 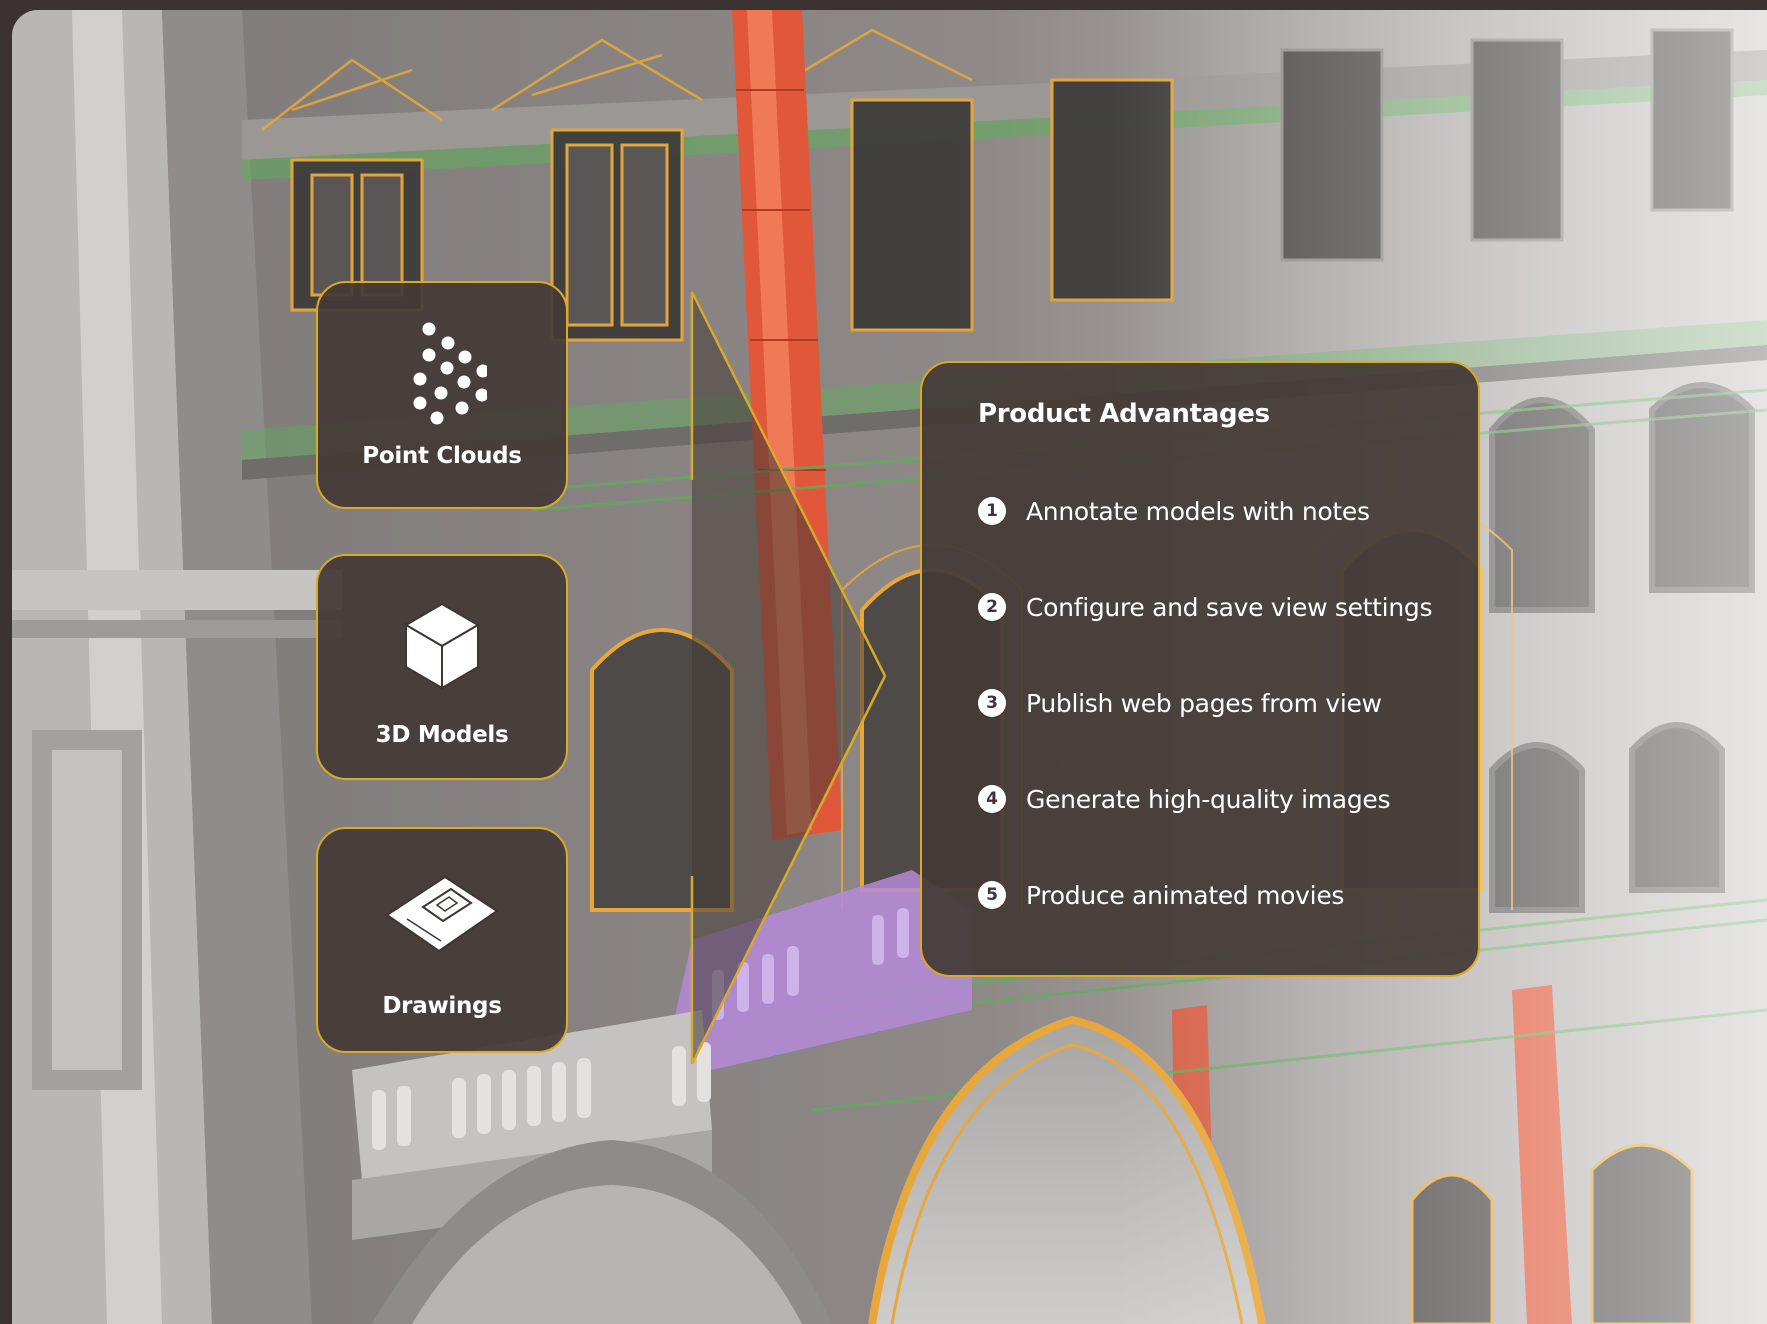 What do you see at coordinates (442, 1006) in the screenshot?
I see `card-label-drawings: Drawings` at bounding box center [442, 1006].